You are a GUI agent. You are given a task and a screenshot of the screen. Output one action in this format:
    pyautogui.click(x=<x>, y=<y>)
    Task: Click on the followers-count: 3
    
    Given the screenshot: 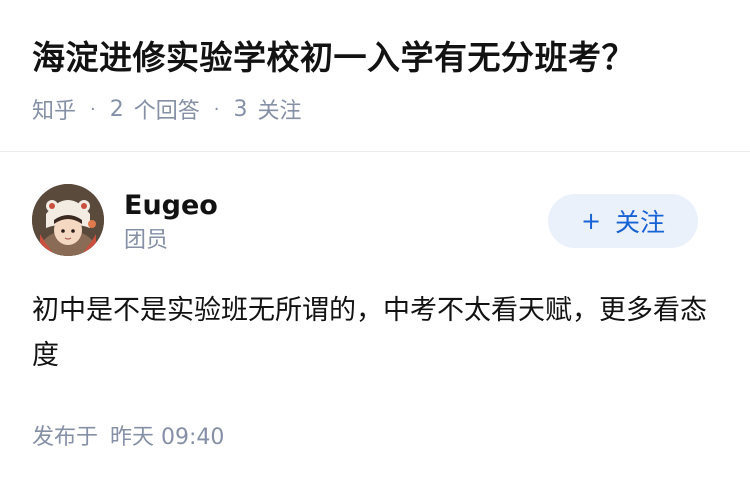 What is the action you would take?
    pyautogui.click(x=240, y=109)
    